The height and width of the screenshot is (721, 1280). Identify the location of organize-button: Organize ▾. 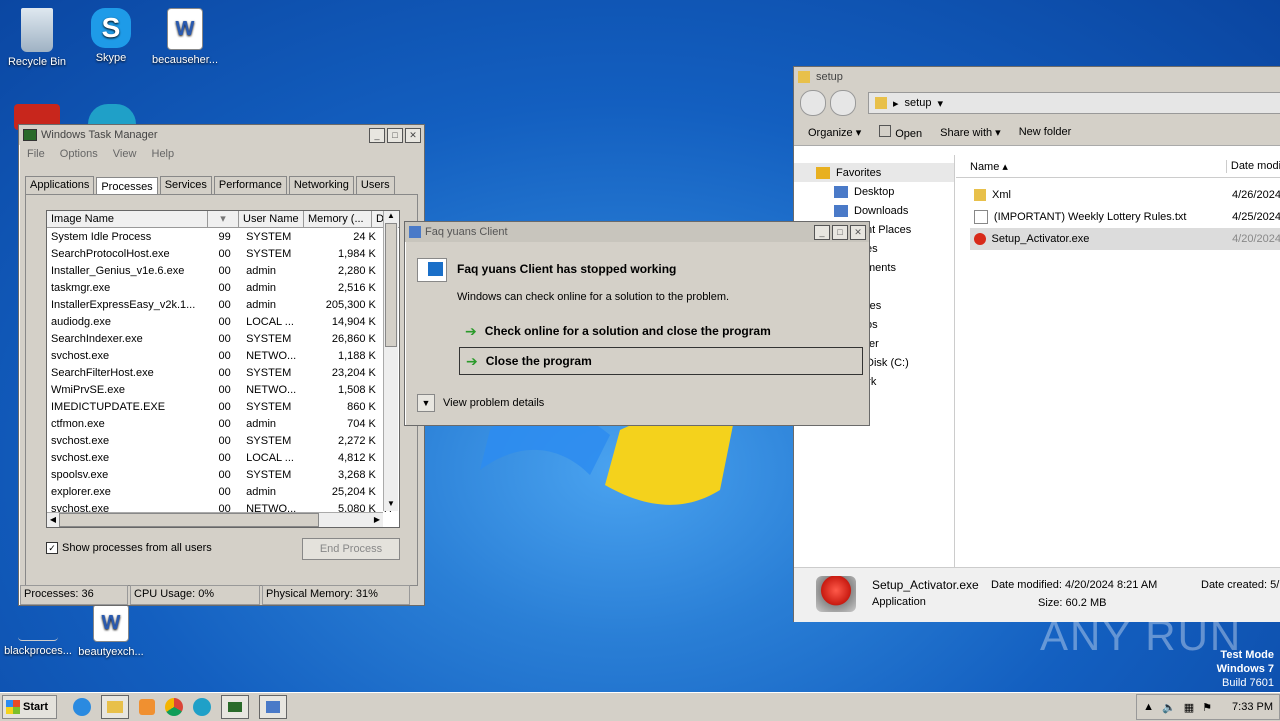
(834, 132).